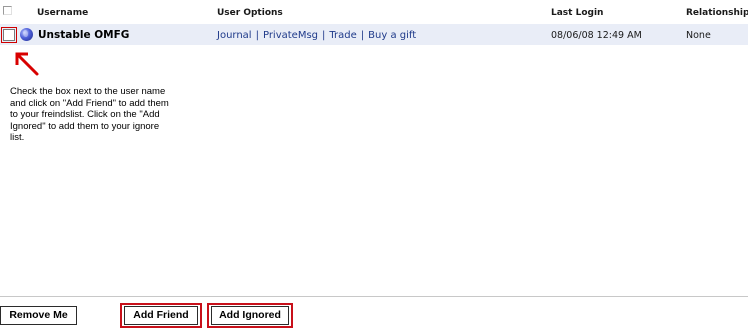 The width and height of the screenshot is (748, 332). I want to click on add-friend-button: Add Friend, so click(161, 315).